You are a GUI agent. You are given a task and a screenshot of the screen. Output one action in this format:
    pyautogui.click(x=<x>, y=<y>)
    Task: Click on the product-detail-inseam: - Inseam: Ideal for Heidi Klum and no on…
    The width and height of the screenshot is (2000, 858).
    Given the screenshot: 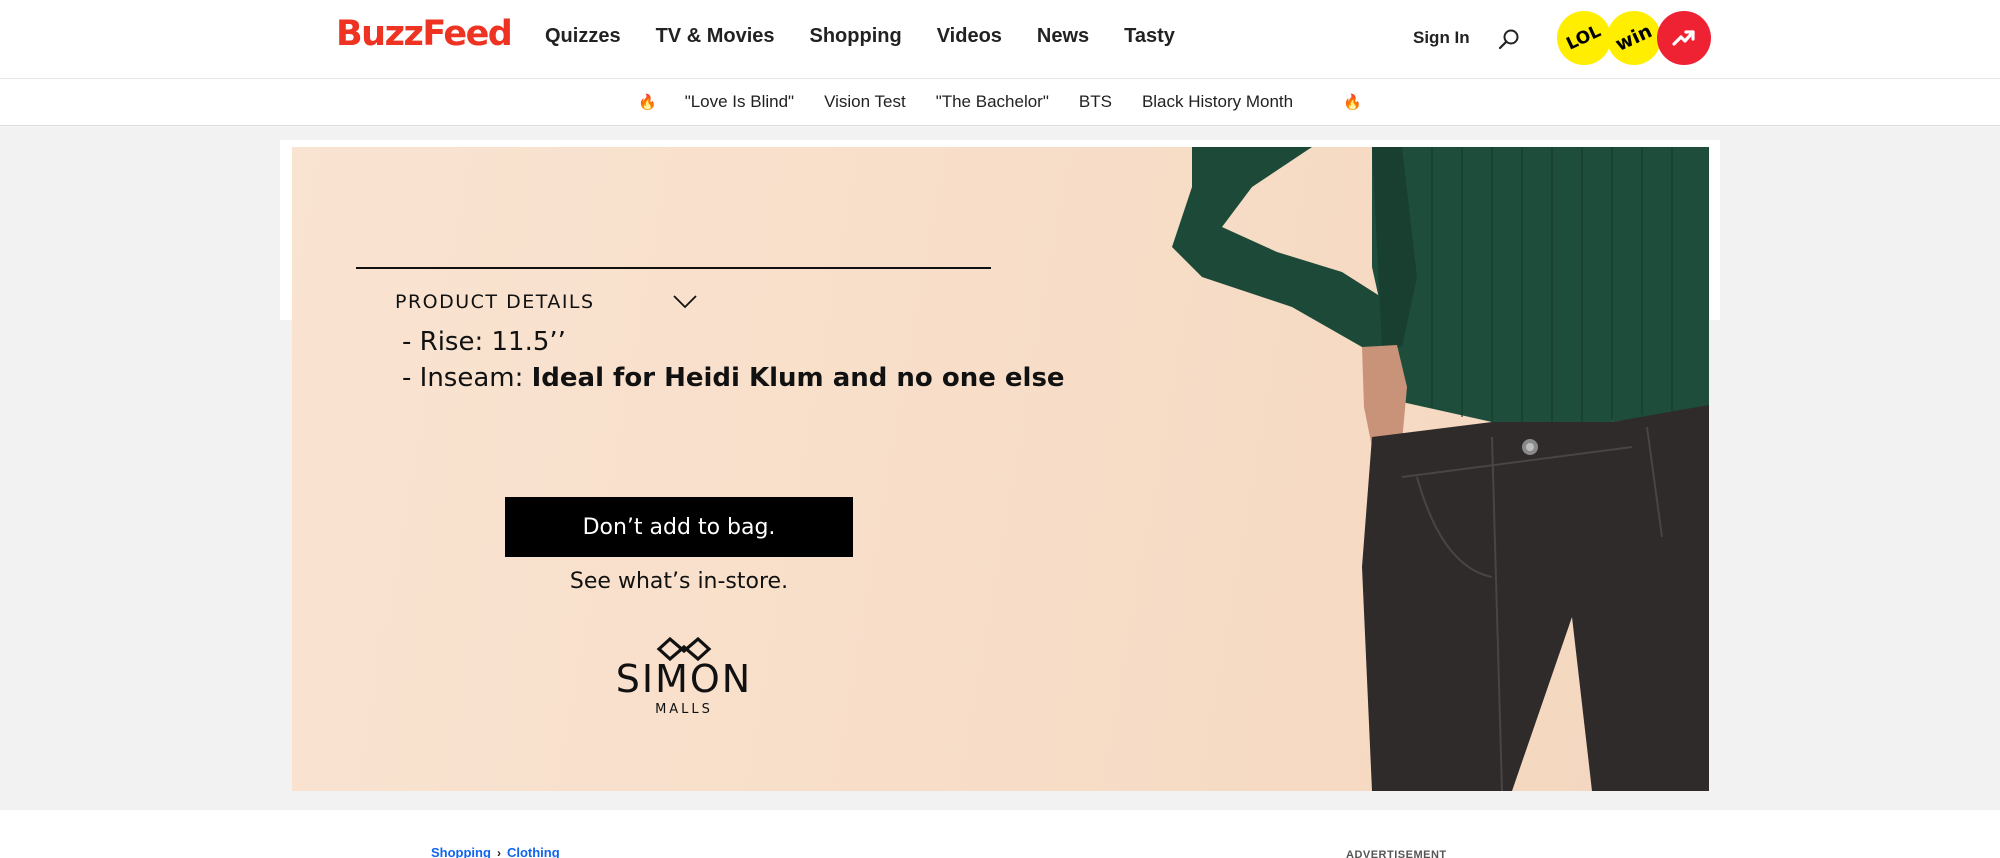 What is the action you would take?
    pyautogui.click(x=733, y=378)
    